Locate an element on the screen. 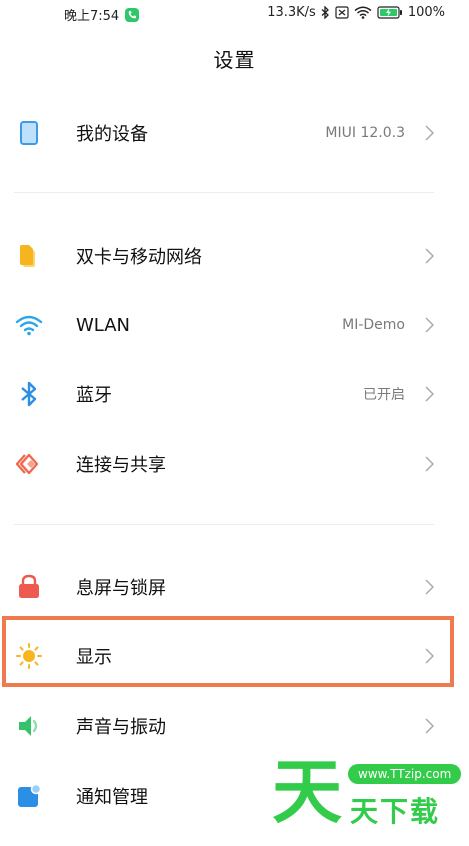 The width and height of the screenshot is (469, 846). page-title: 设置 is located at coordinates (234, 60).